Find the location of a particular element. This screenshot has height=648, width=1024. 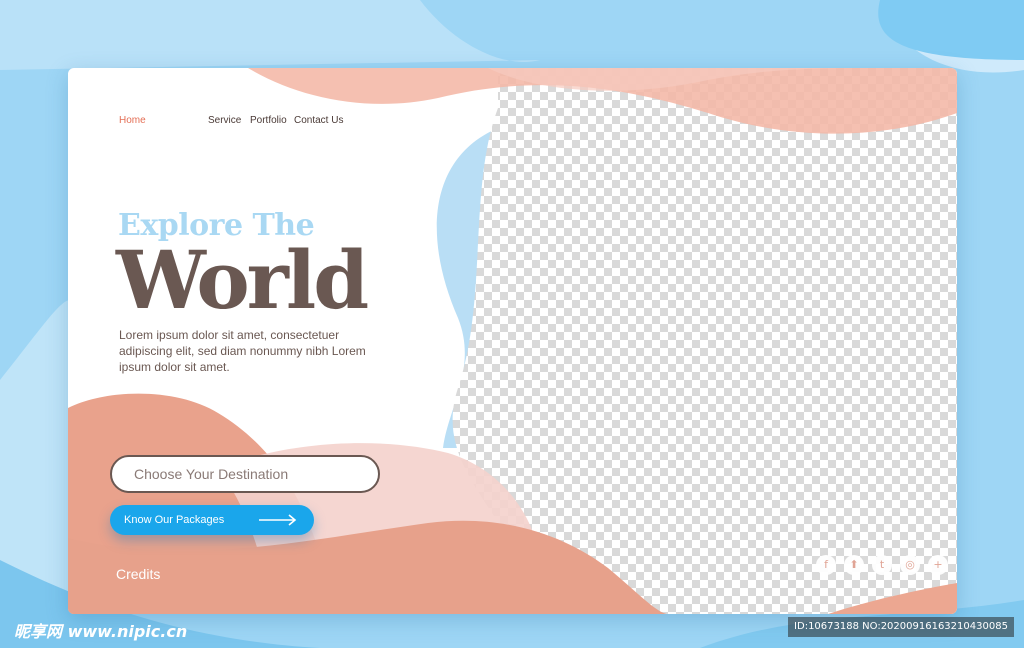

nav-item-home: Home is located at coordinates (132, 120).